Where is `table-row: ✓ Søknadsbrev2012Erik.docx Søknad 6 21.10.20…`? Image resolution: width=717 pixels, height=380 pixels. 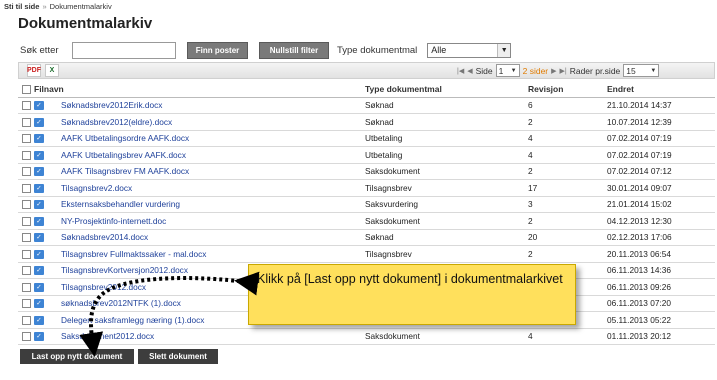 table-row: ✓ Søknadsbrev2012Erik.docx Søknad 6 21.10.20… is located at coordinates (366, 105).